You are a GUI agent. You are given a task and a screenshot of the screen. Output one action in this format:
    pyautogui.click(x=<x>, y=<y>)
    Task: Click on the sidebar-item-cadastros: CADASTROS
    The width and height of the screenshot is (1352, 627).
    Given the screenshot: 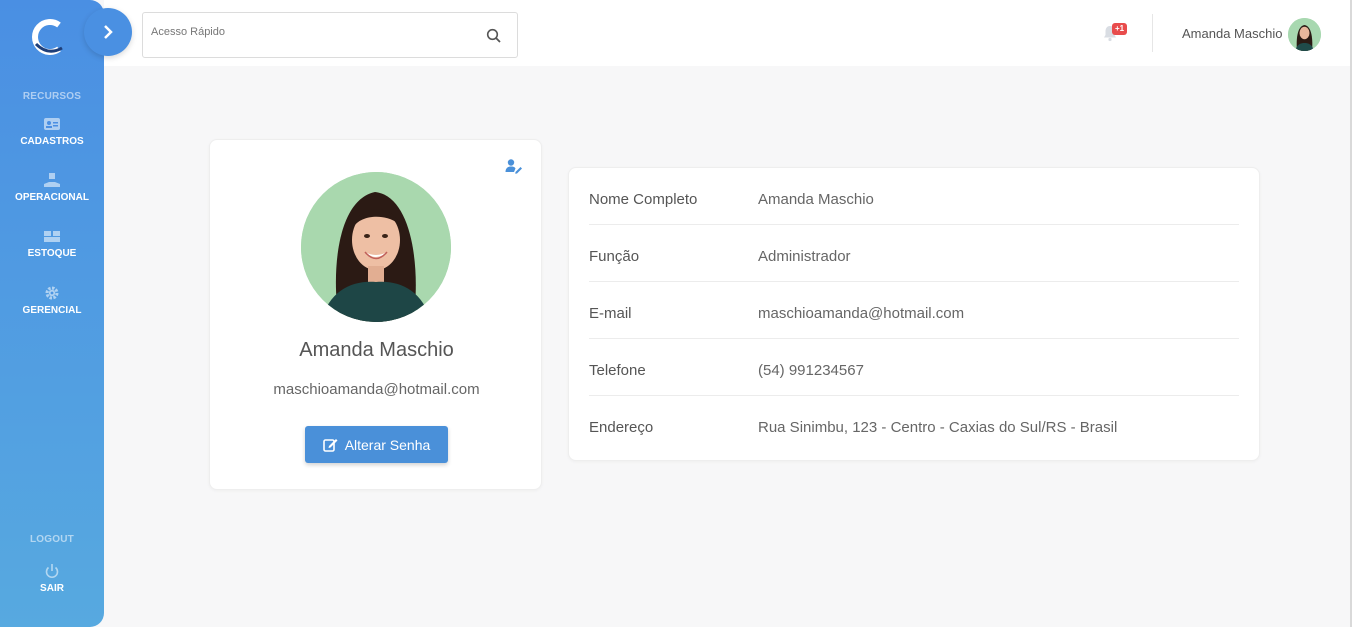 What is the action you would take?
    pyautogui.click(x=52, y=131)
    